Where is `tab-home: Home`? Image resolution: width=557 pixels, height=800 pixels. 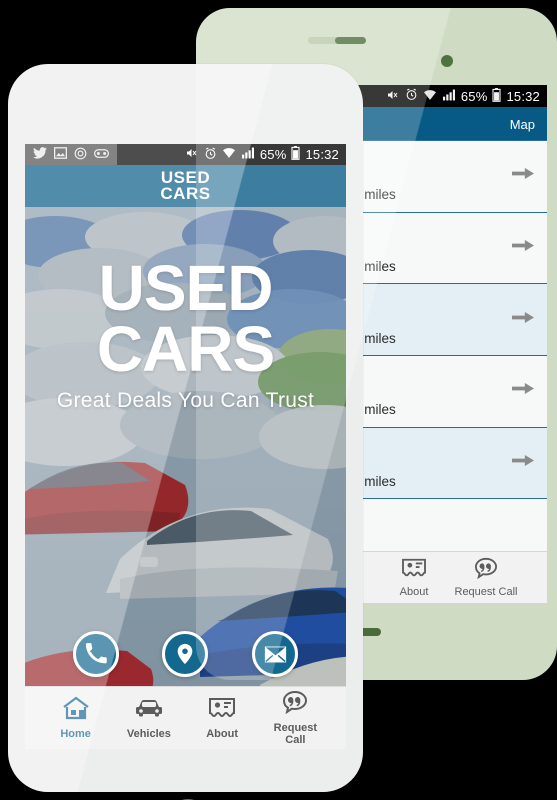
tab-home: Home is located at coordinates (76, 718).